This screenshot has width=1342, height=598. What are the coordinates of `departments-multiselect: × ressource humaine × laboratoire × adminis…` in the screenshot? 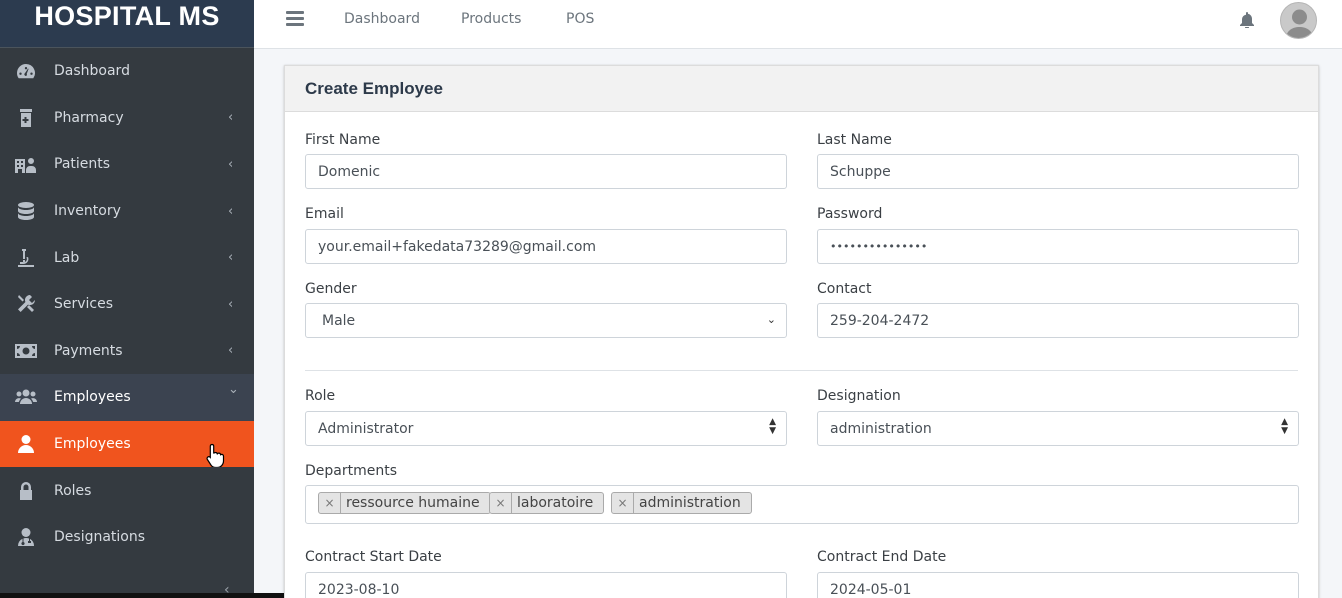 It's located at (802, 504).